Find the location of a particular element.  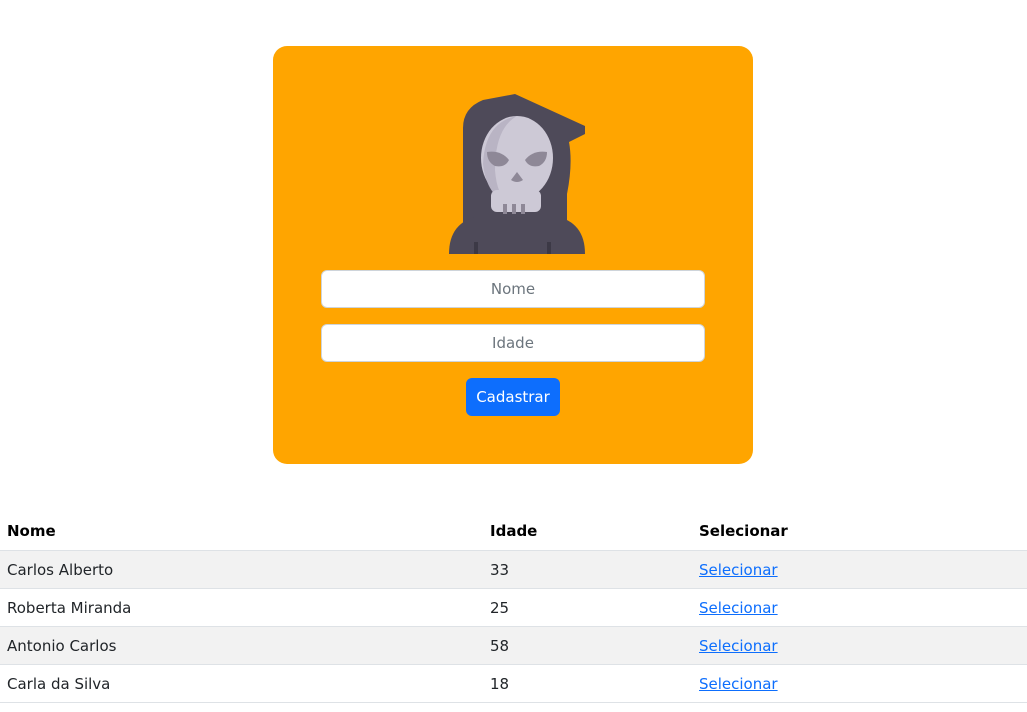

cell-idade: 25 is located at coordinates (587, 607).